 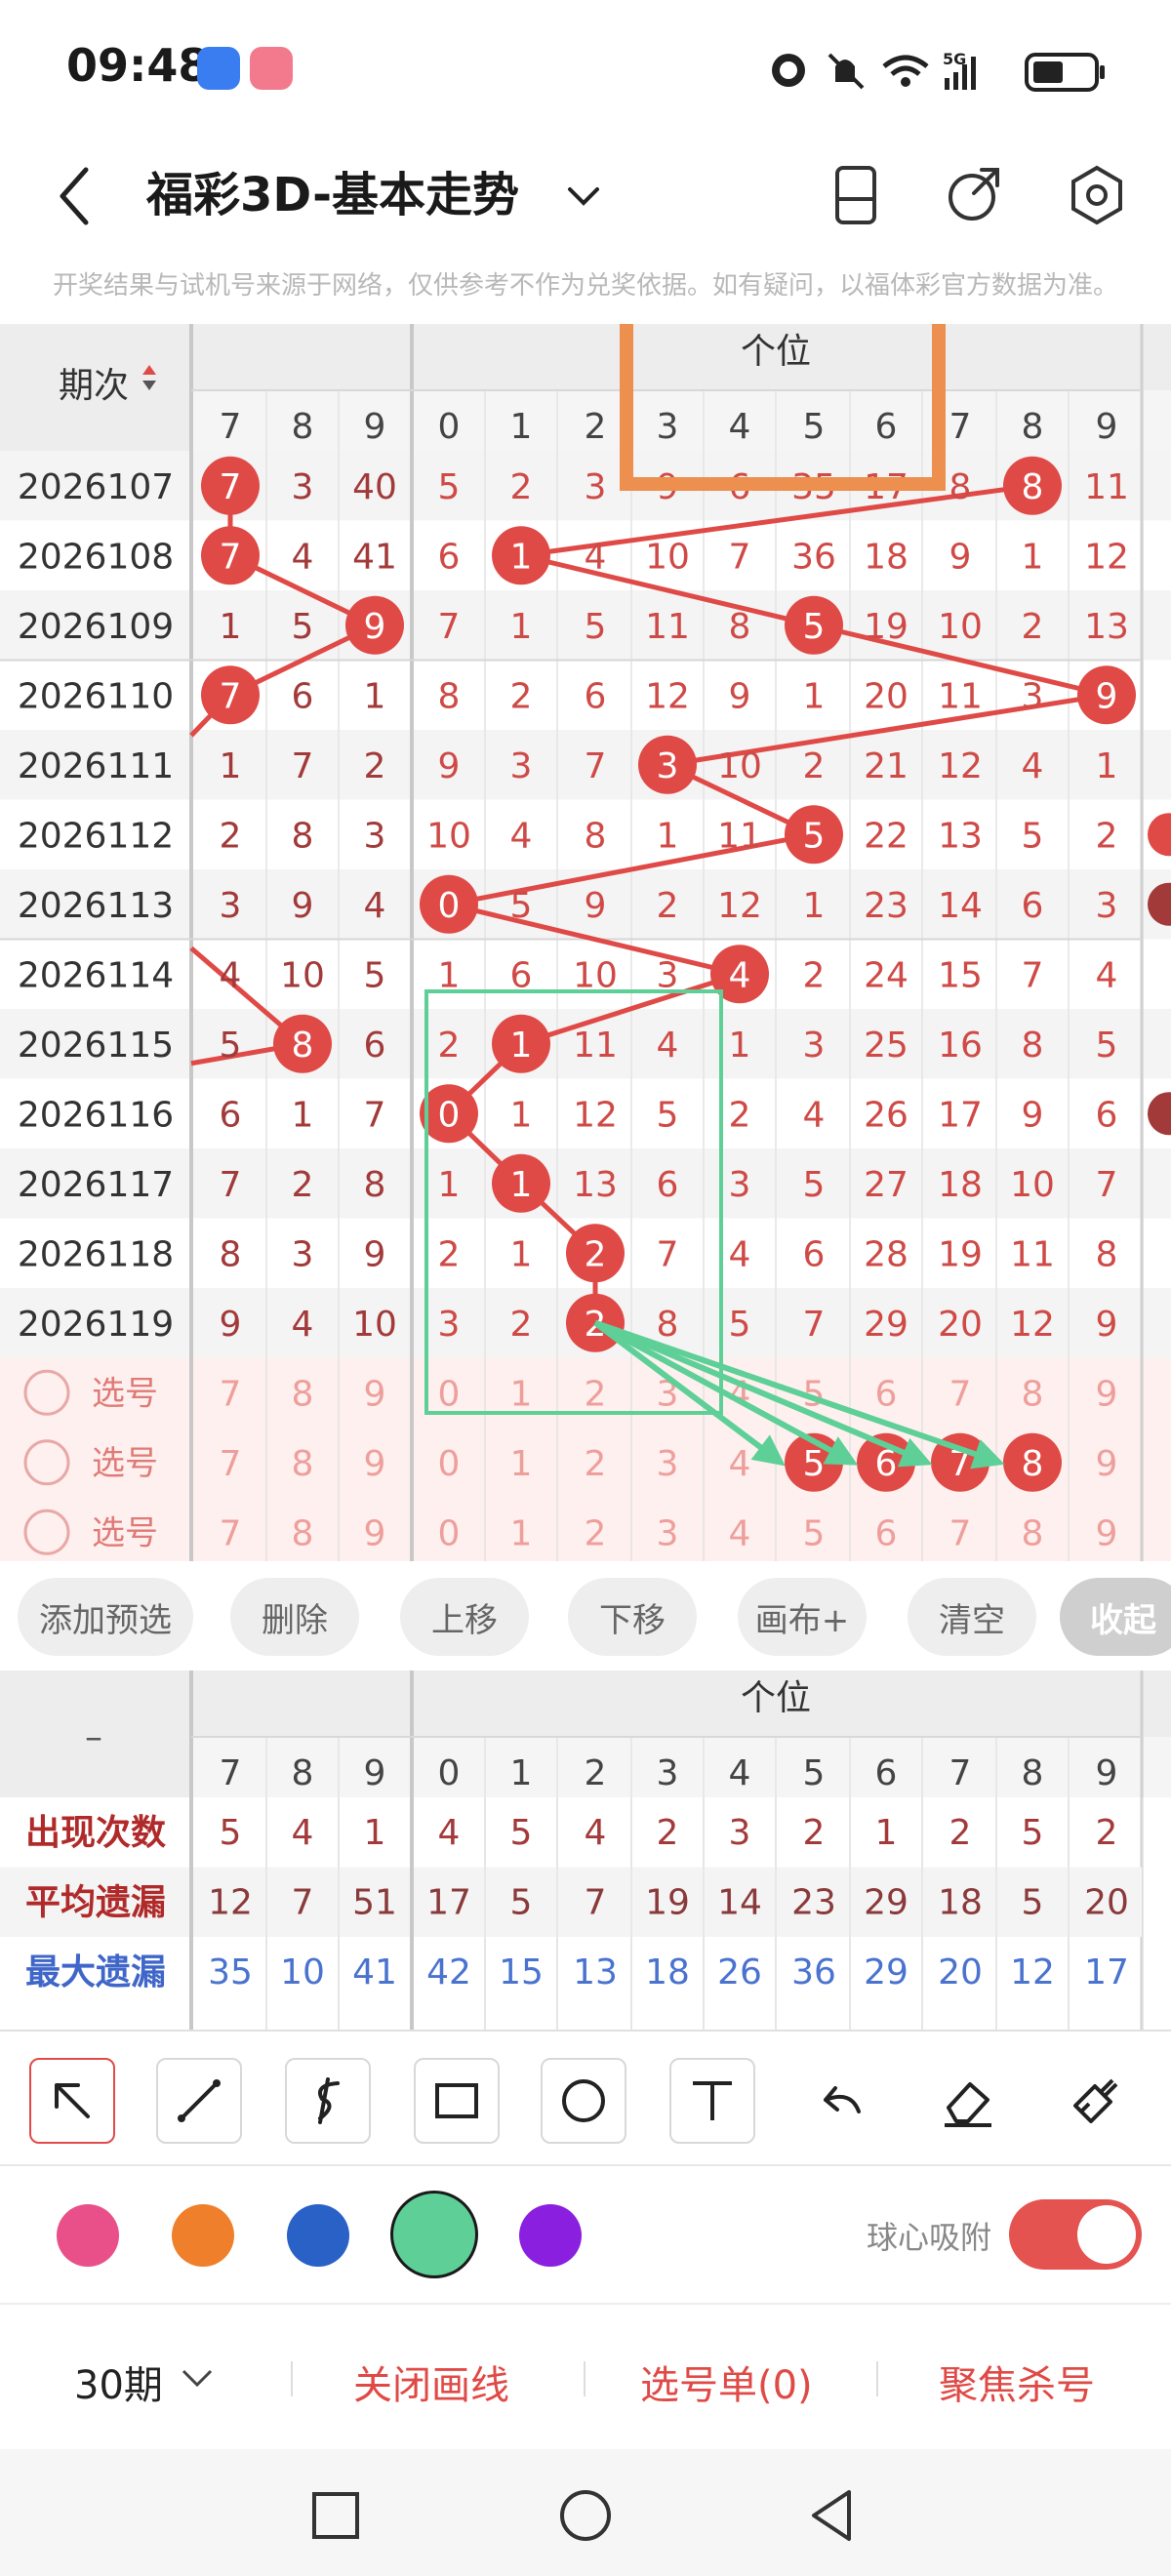 I want to click on device-switch-icon, so click(x=858, y=195).